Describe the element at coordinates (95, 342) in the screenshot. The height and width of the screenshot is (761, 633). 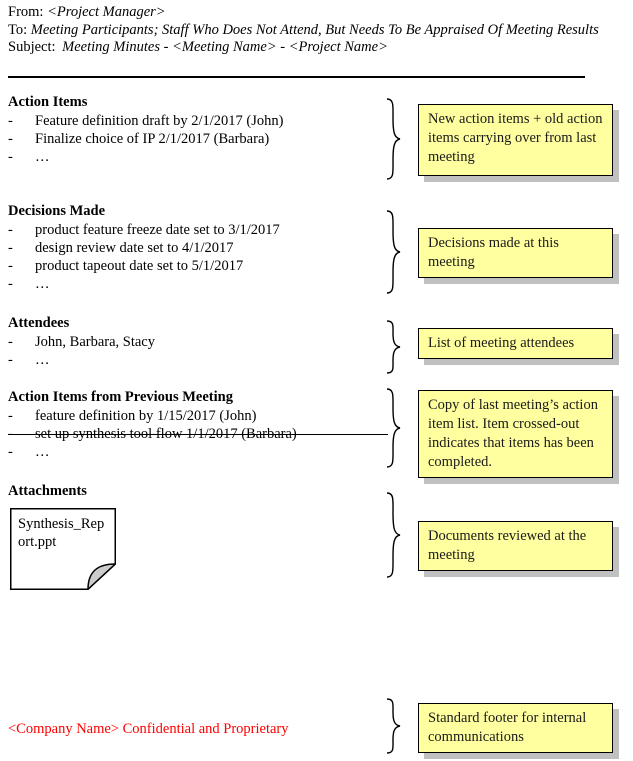
I see `bullet-text: John, Barbara, Stacy` at that location.